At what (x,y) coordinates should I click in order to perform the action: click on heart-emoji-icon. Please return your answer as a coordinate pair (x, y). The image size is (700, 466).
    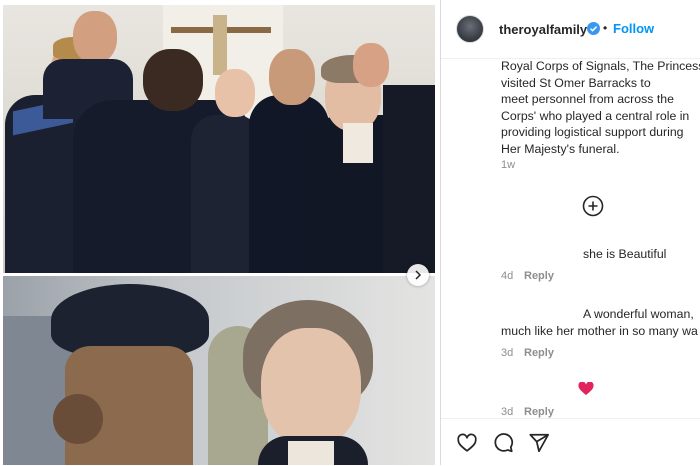
    Looking at the image, I should click on (586, 388).